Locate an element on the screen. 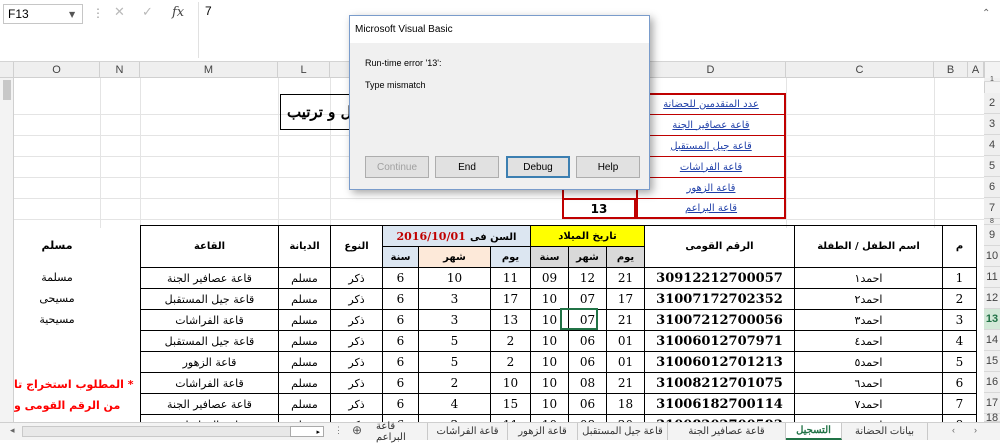 The width and height of the screenshot is (1000, 443). collapse-formula-icon: ⌃ is located at coordinates (986, 13).